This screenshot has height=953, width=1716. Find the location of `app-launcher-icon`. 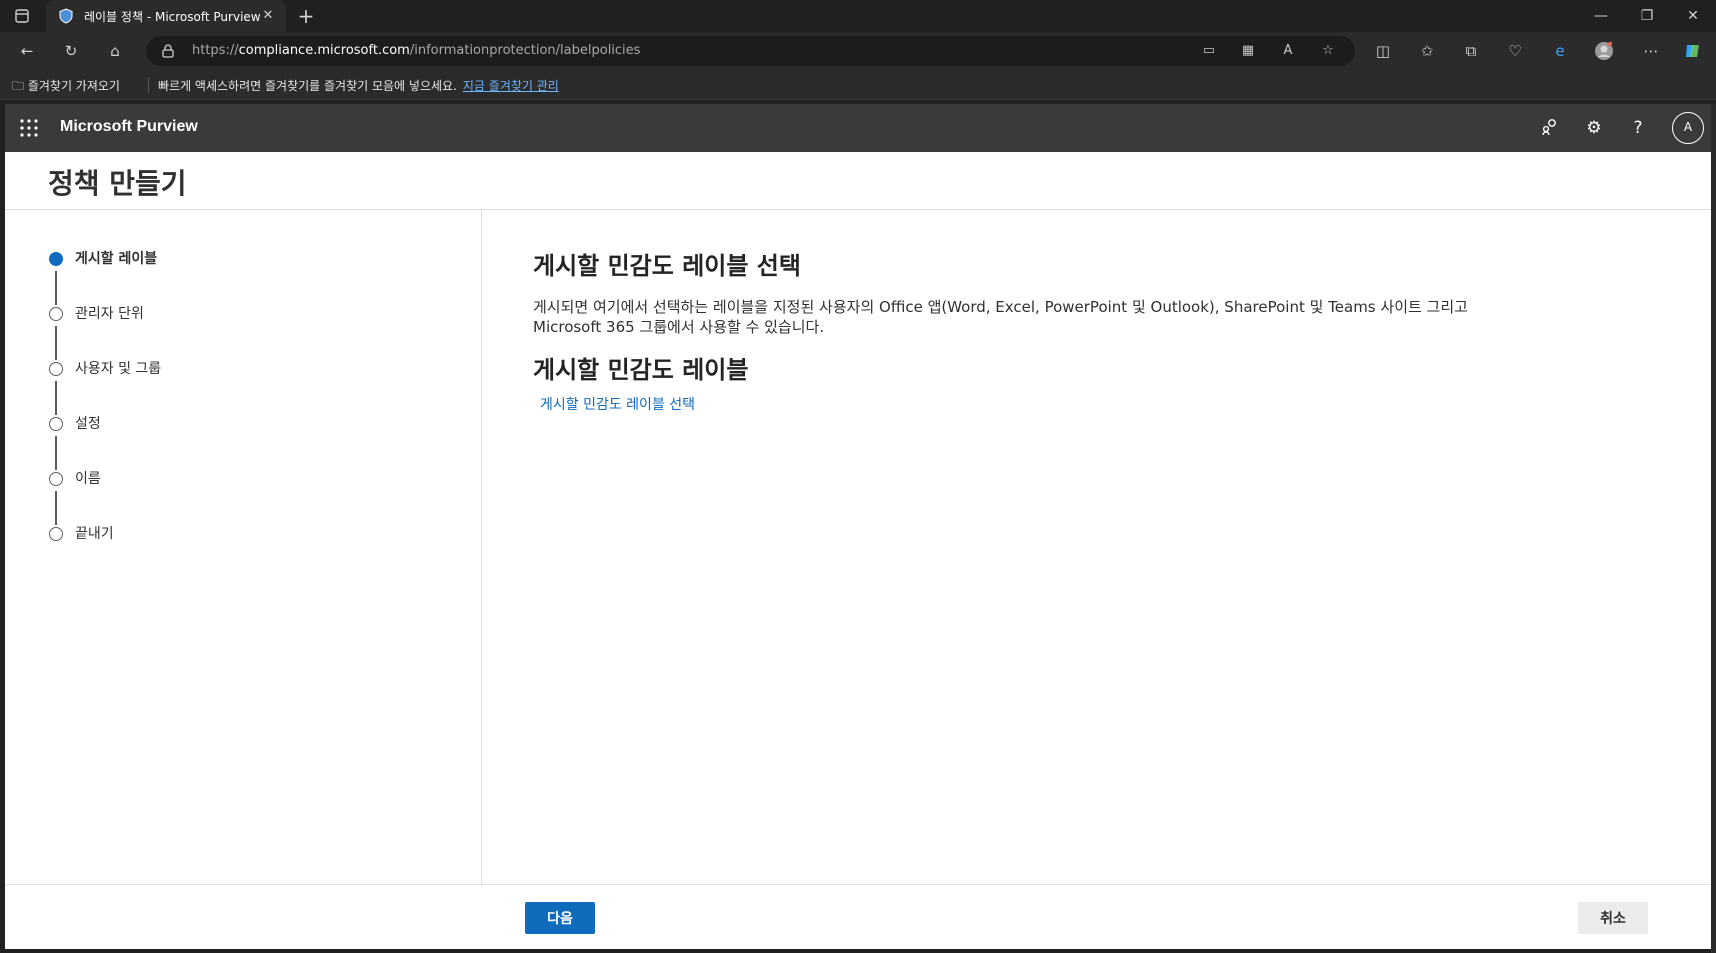

app-launcher-icon is located at coordinates (29, 128).